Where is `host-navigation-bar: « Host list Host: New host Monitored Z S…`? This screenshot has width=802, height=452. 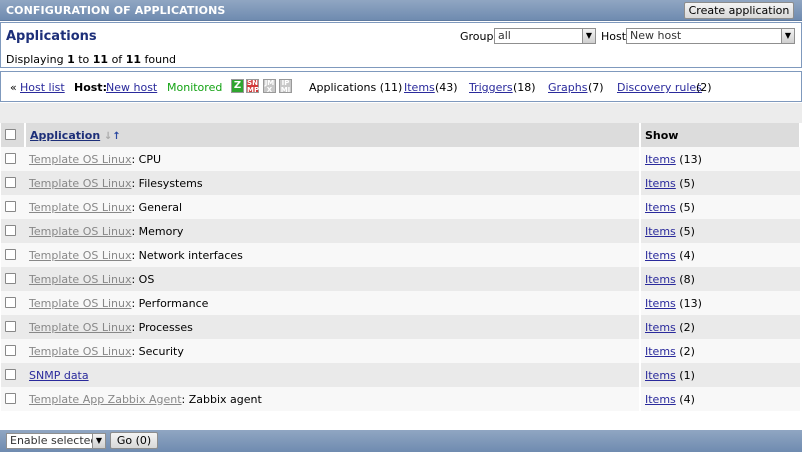
host-navigation-bar: « Host list Host: New host Monitored Z S… is located at coordinates (401, 86).